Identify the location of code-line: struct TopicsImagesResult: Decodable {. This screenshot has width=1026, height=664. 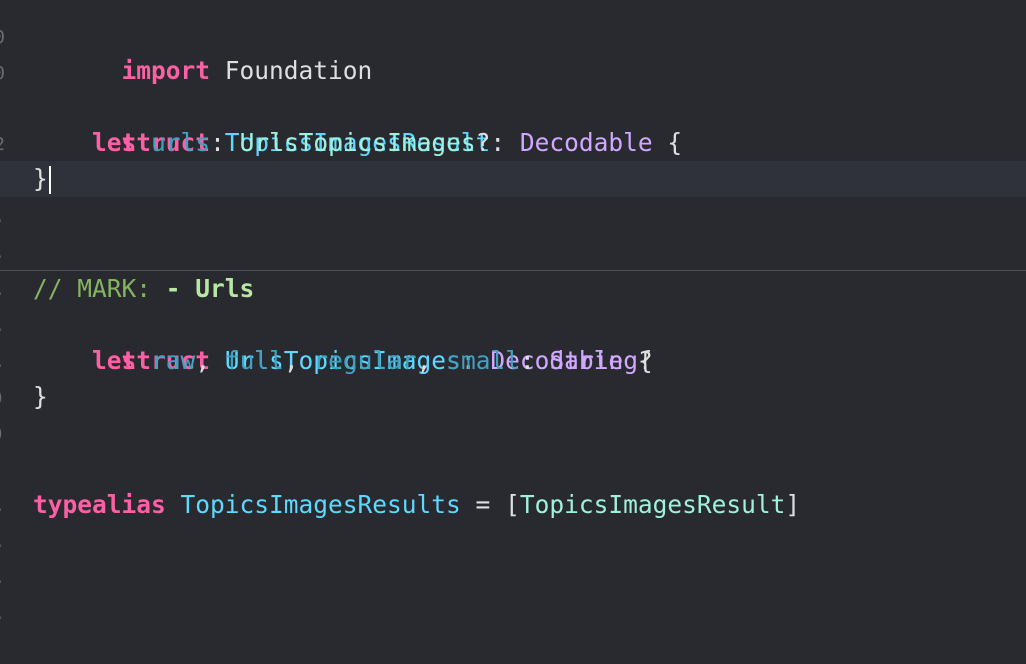
(513, 123).